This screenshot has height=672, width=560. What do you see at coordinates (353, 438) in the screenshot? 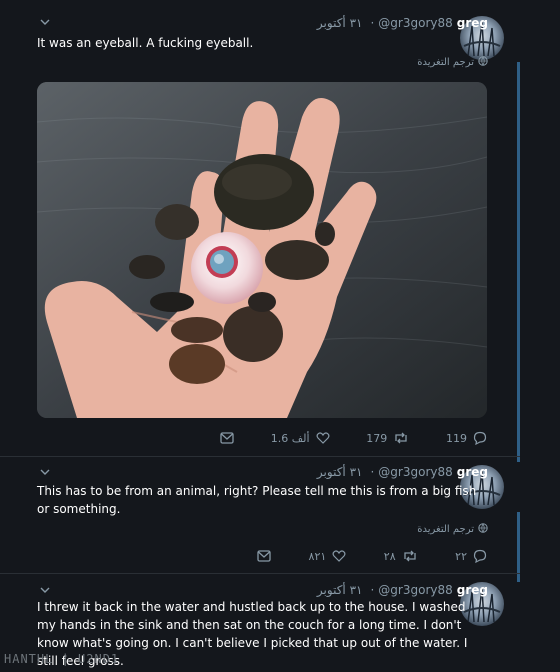
I see `tweet-actions: 1.6 ألف 179 119` at bounding box center [353, 438].